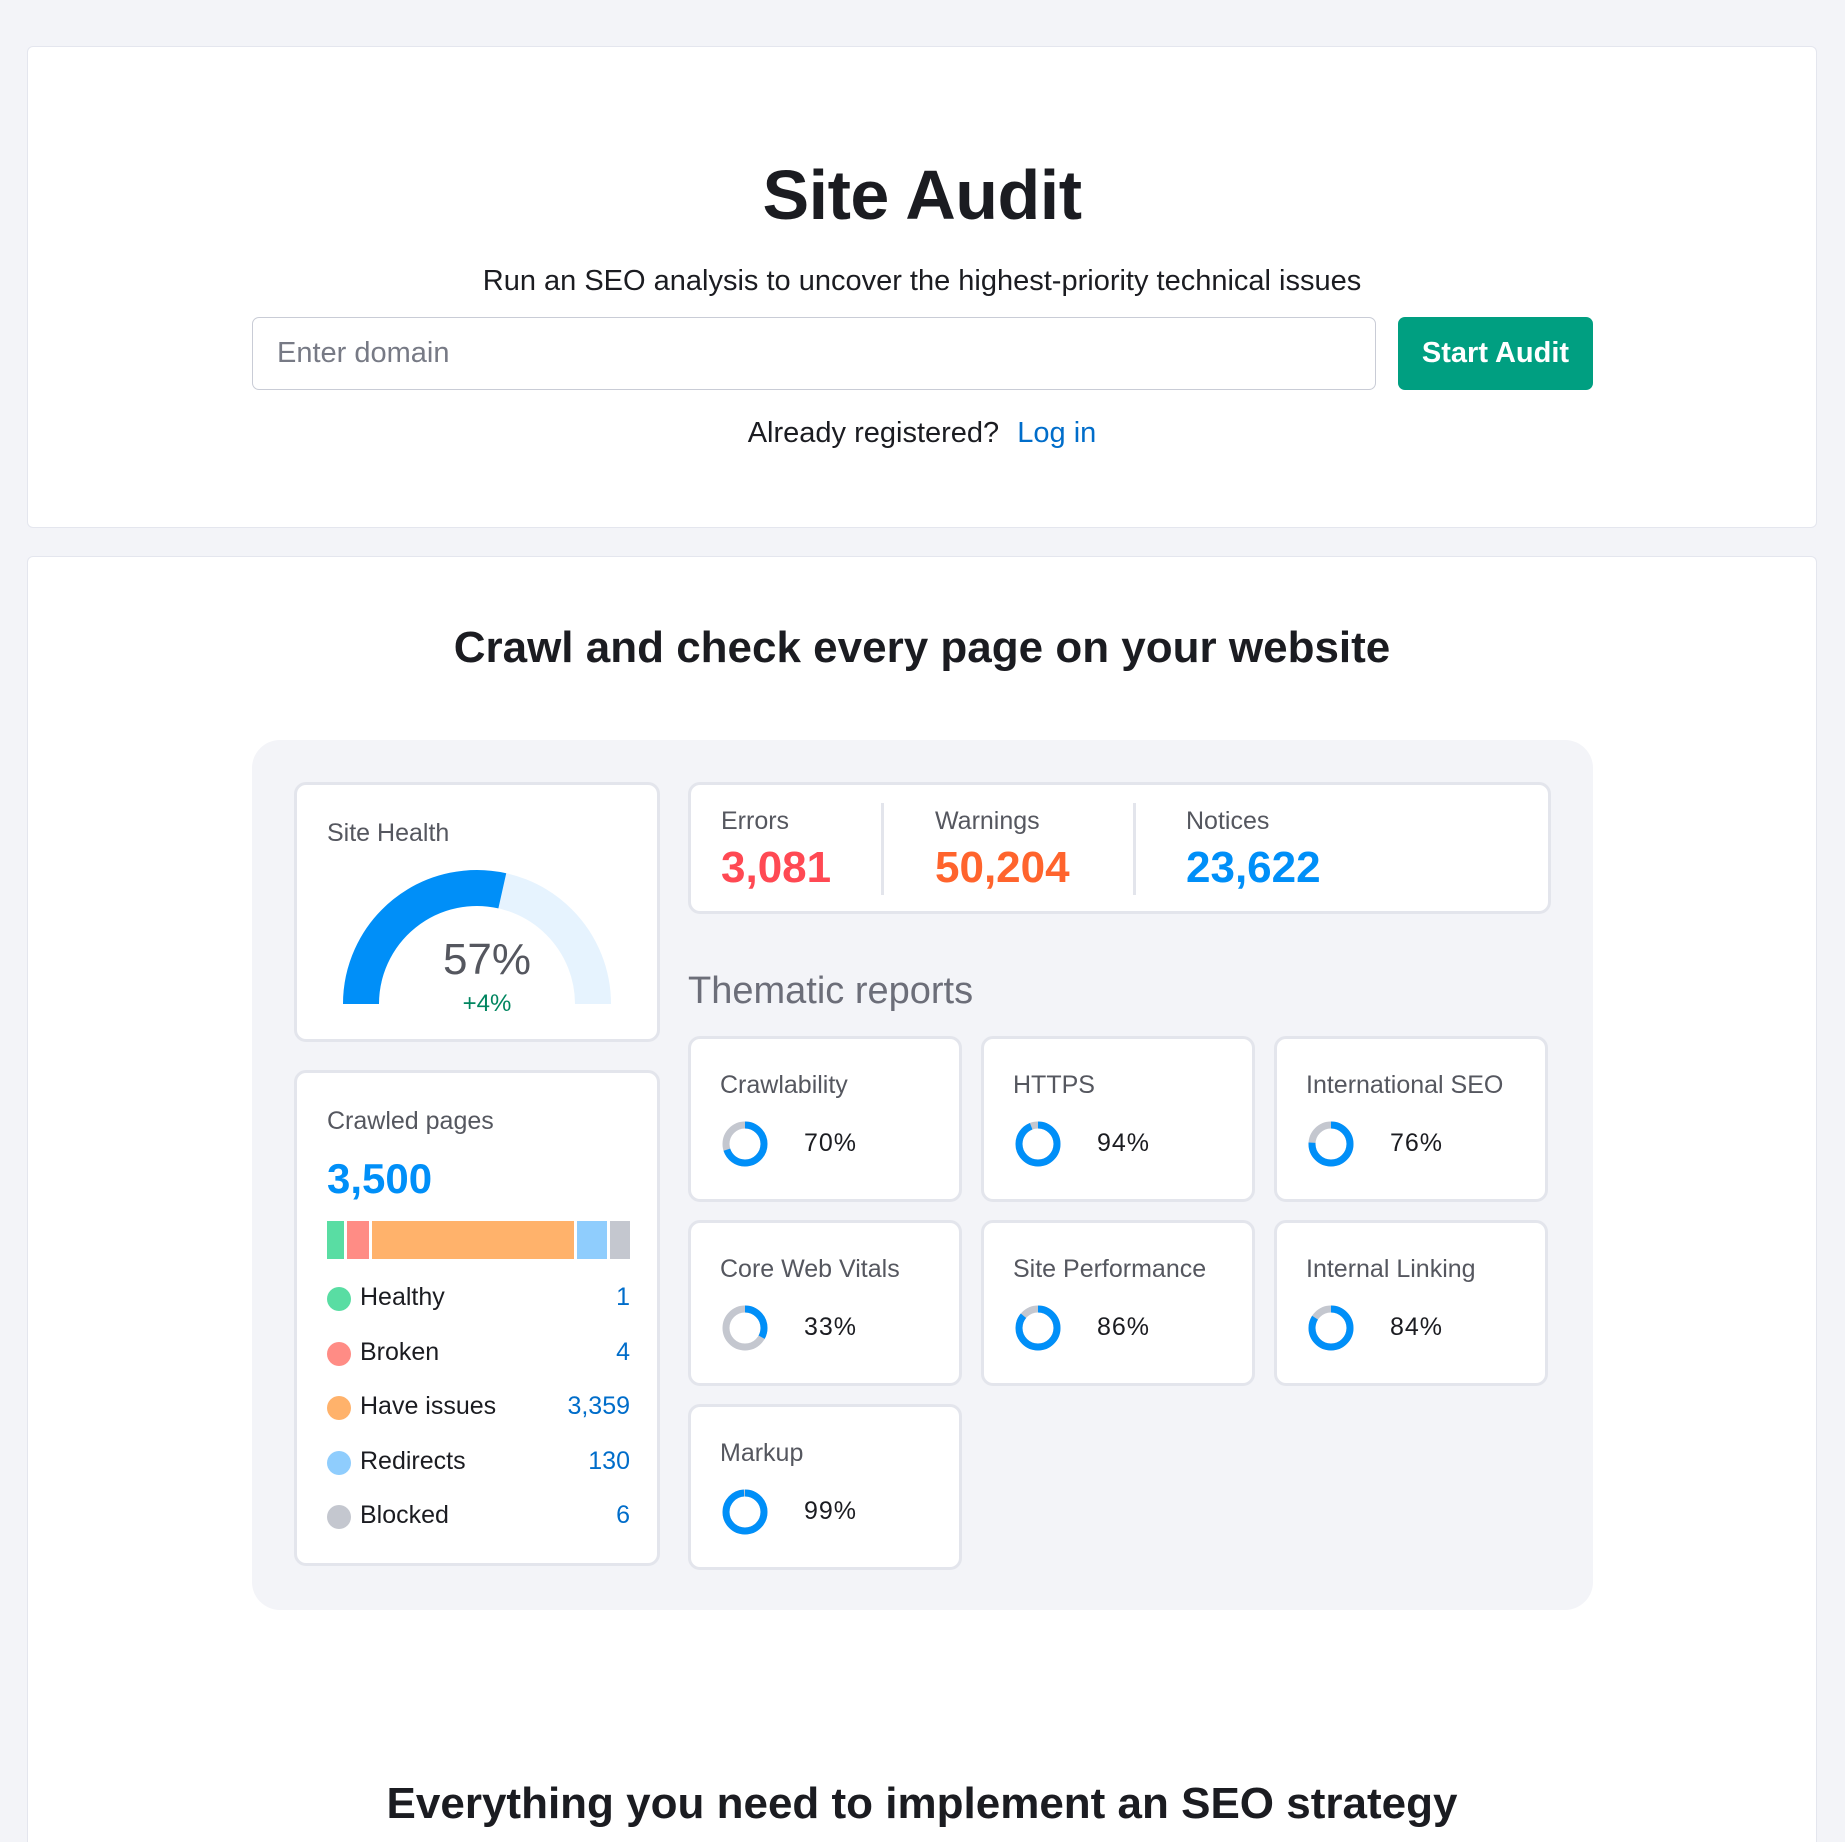  I want to click on site-health-delta: +4%, so click(487, 1003).